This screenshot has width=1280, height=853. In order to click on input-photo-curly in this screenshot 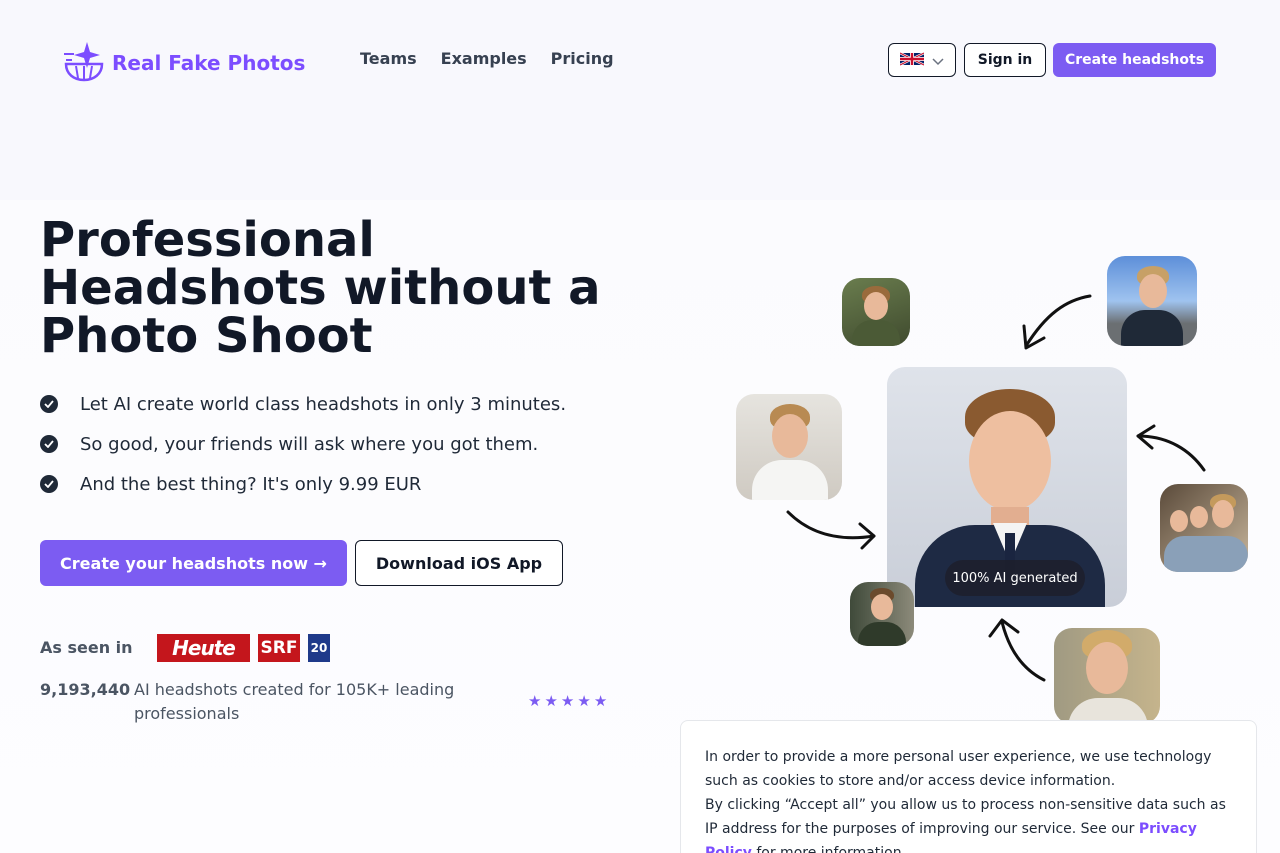, I will do `click(1107, 676)`.